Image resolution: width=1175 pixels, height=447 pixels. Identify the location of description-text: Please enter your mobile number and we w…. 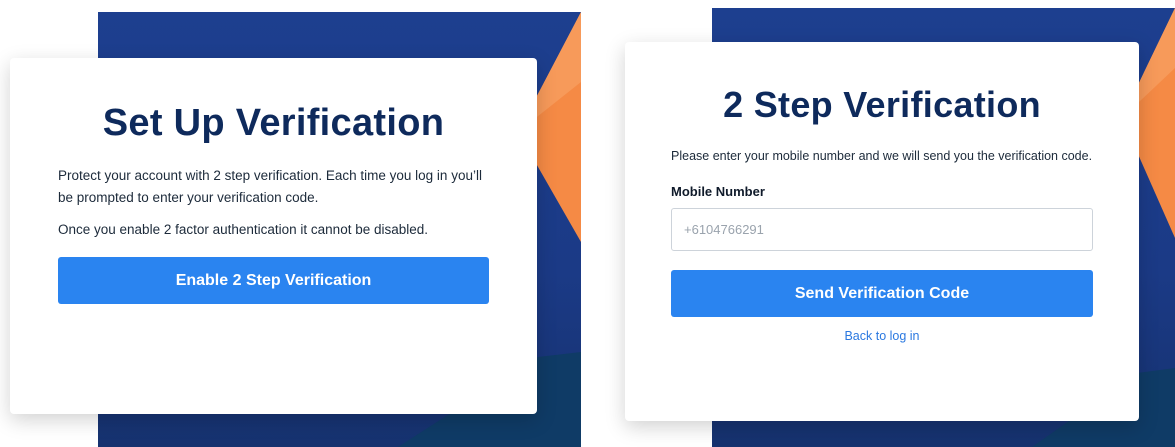
(882, 156).